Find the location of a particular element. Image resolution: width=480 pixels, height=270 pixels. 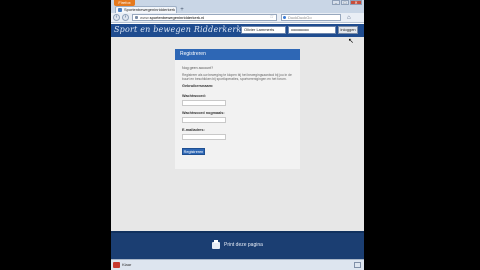

status-bar: Klaar is located at coordinates (237, 264).